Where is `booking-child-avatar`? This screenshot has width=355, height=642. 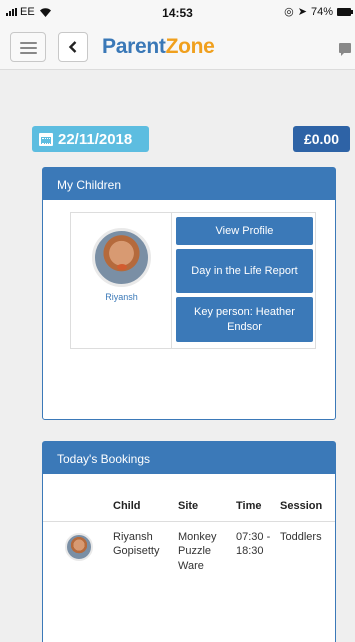
booking-child-avatar is located at coordinates (79, 547).